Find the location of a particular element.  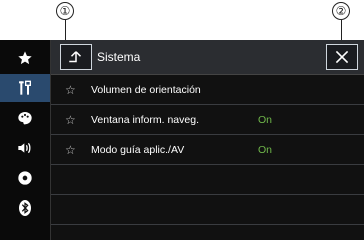

back-button is located at coordinates (76, 57).